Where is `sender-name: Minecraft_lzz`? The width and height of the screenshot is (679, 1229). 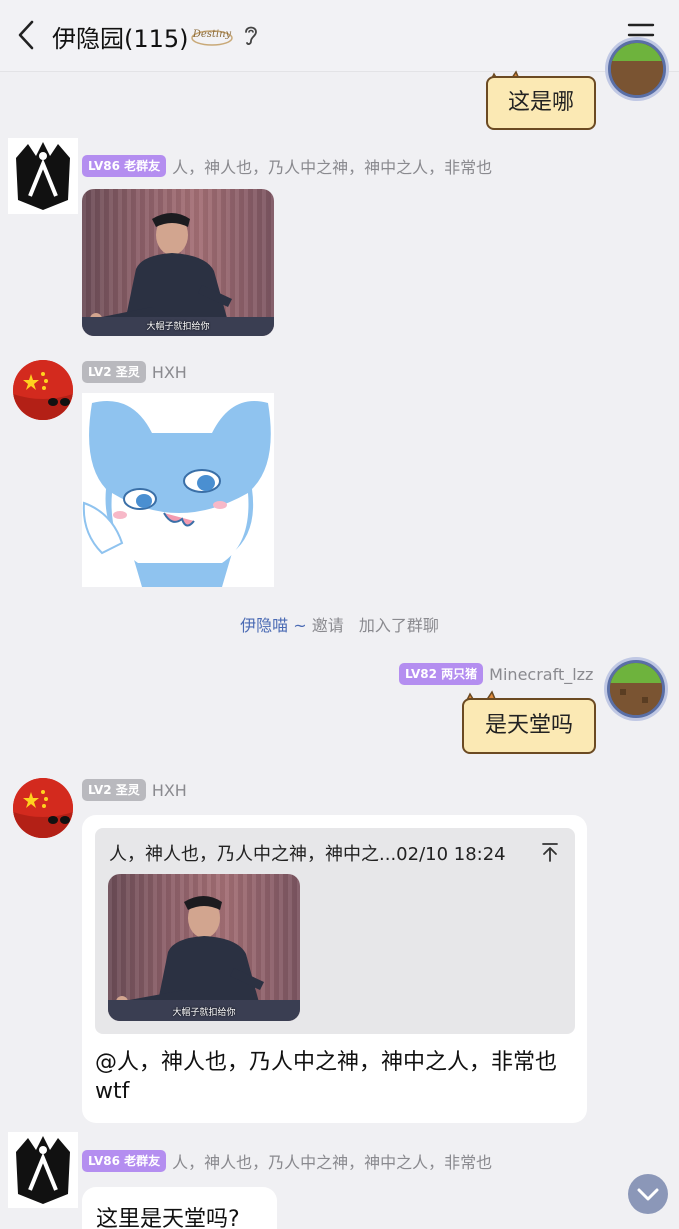 sender-name: Minecraft_lzz is located at coordinates (541, 674).